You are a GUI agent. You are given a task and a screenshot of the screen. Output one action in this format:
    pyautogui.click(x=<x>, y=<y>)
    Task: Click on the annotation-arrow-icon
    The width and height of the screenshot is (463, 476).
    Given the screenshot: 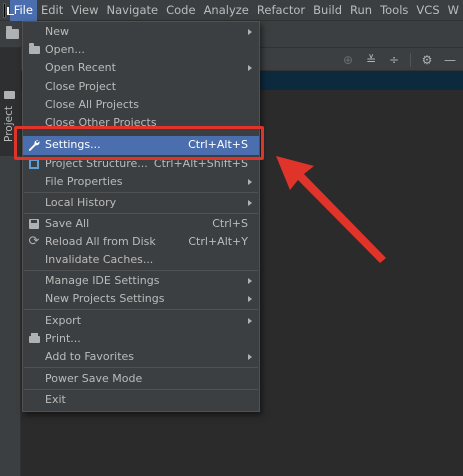 What is the action you would take?
    pyautogui.click(x=331, y=209)
    